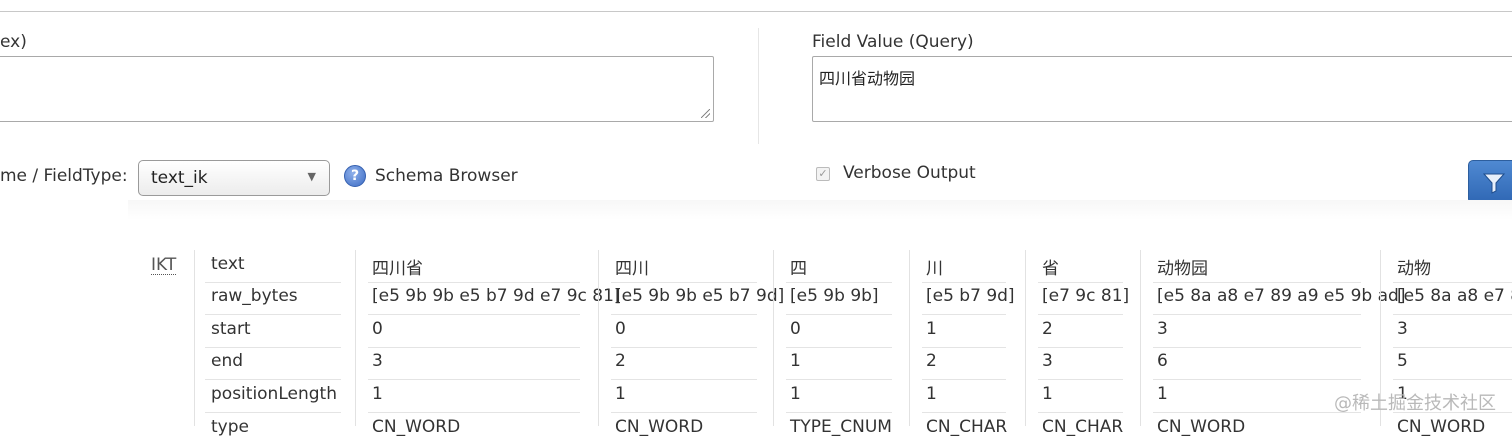 The height and width of the screenshot is (437, 1512). What do you see at coordinates (234, 178) in the screenshot?
I see `fieldtype-select: text_ik ▼` at bounding box center [234, 178].